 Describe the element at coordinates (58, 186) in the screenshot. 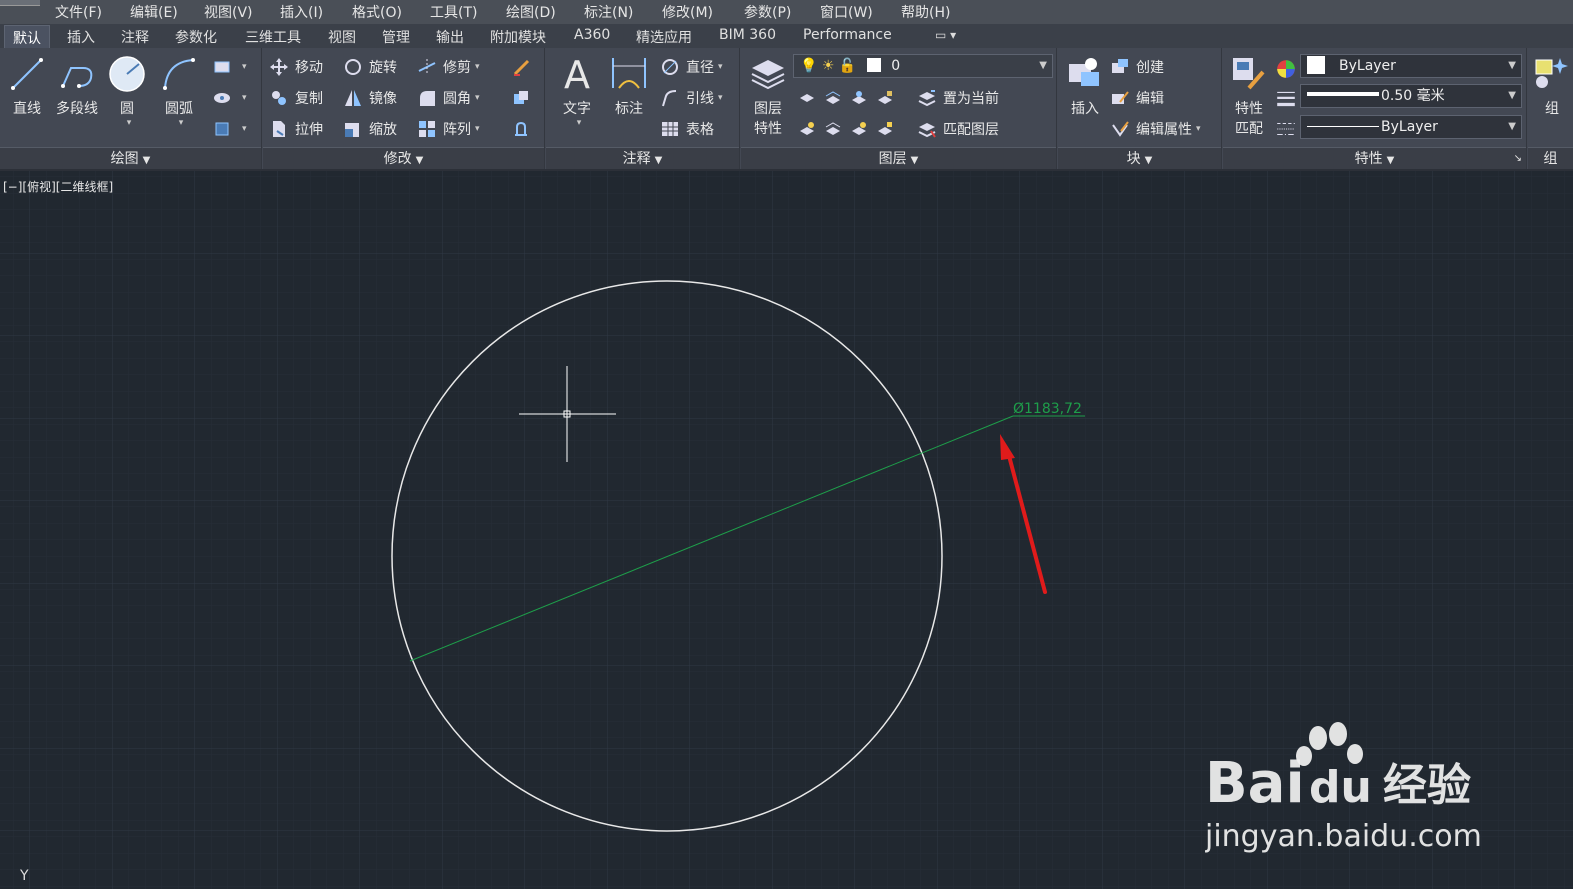

I see `viewport-controls-label: [−][俯视][二维线框]` at that location.